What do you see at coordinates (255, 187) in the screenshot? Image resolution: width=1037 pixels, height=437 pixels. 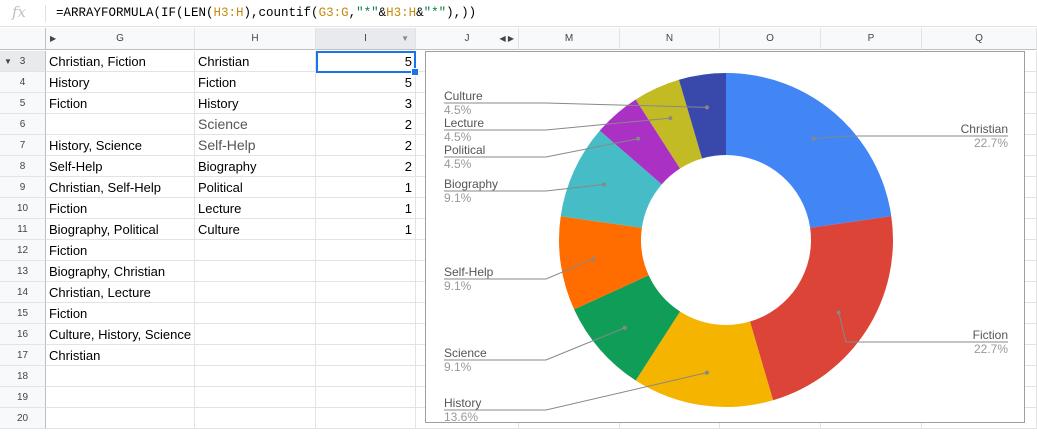 I see `cell-h: Political` at bounding box center [255, 187].